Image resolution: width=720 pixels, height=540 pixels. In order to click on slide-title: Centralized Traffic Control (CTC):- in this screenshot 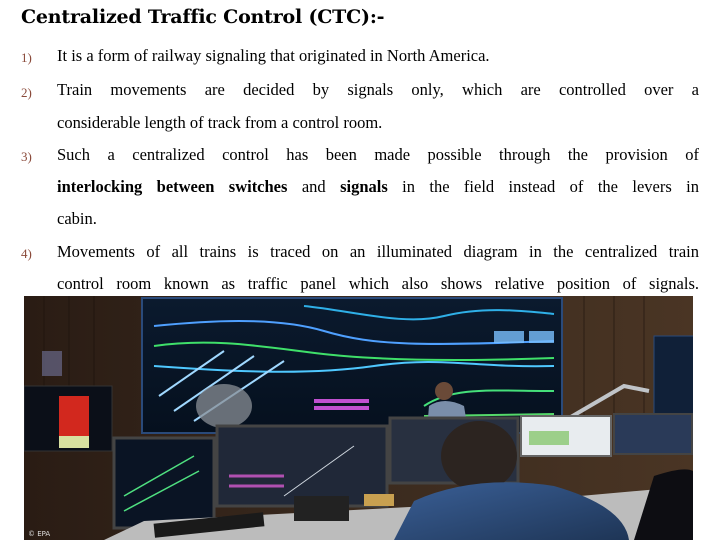, I will do `click(203, 17)`.